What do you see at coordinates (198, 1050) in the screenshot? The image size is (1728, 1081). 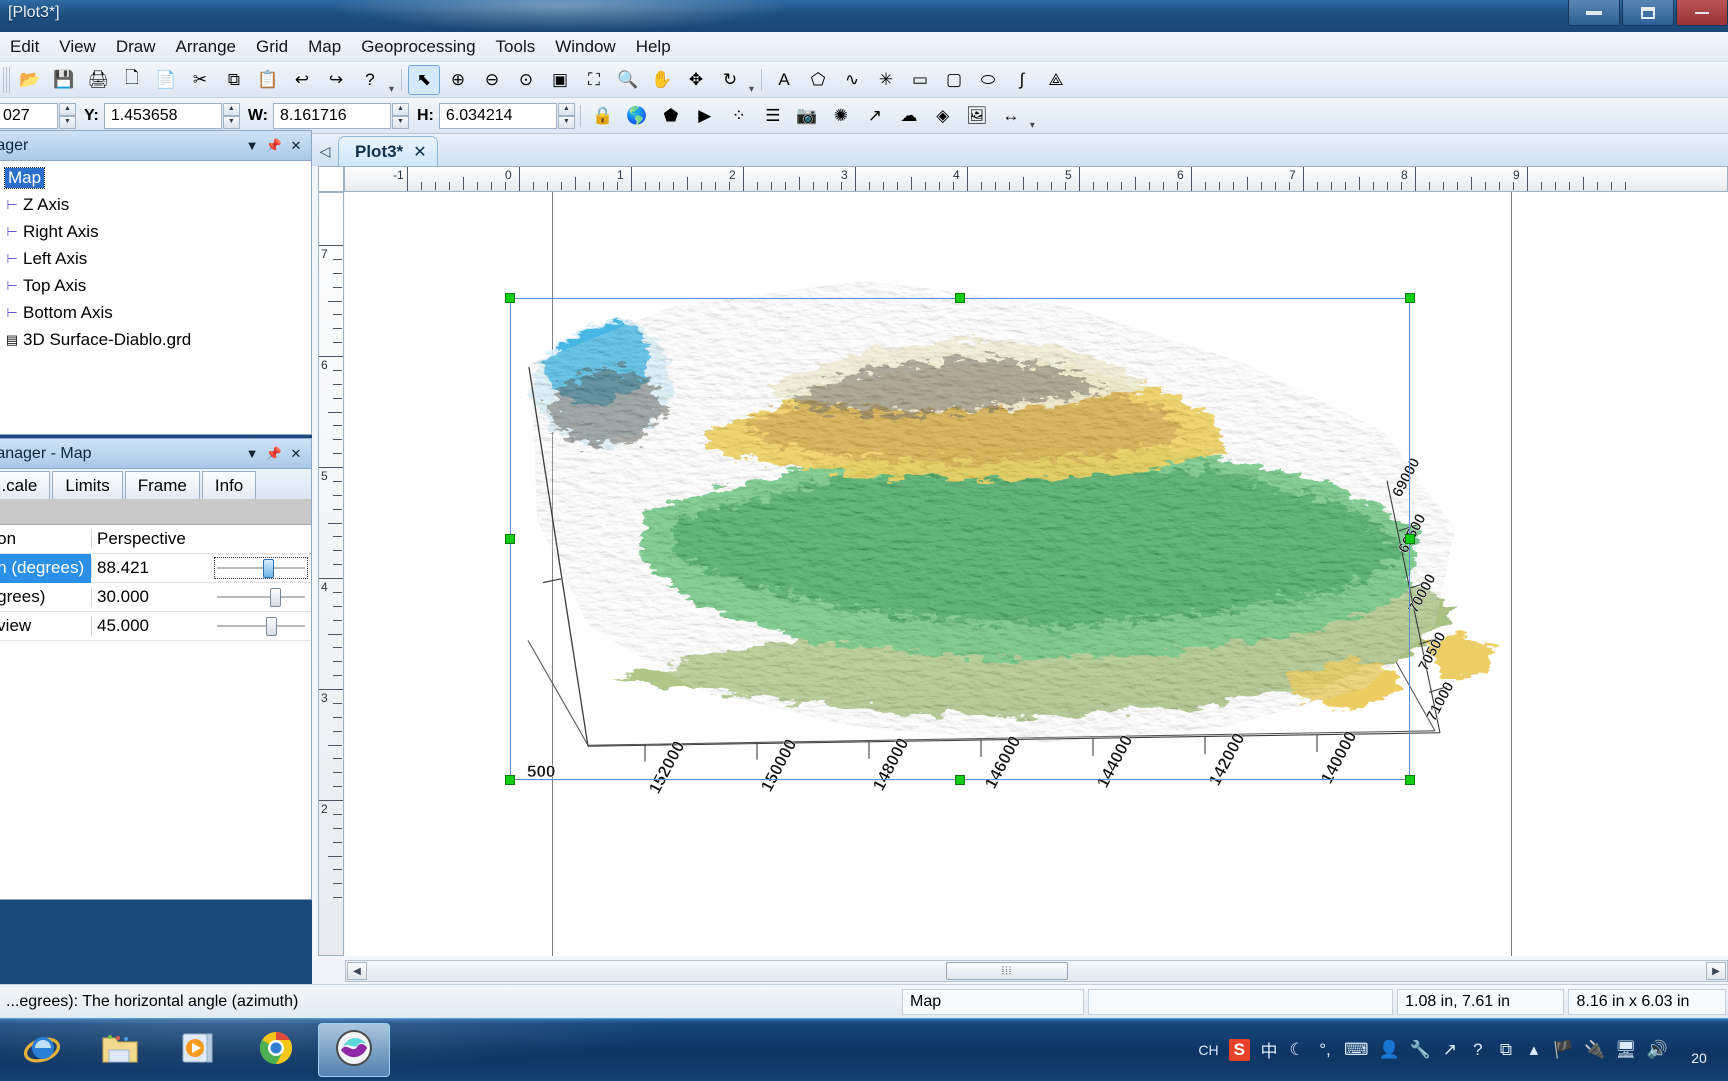 I see `taskbar-button-media-player` at bounding box center [198, 1050].